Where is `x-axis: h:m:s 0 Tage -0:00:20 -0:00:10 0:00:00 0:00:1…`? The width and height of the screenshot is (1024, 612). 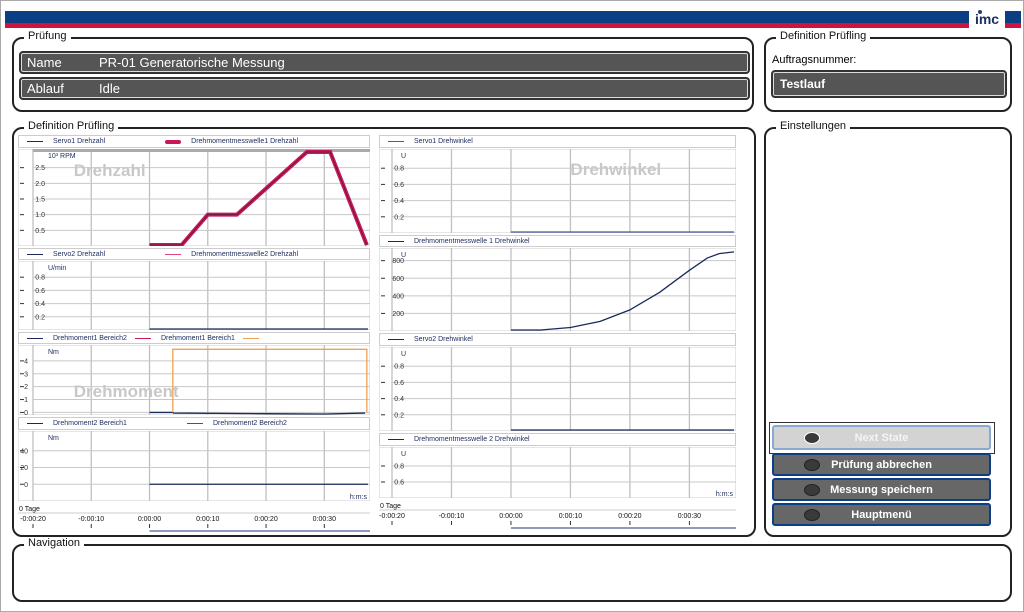
x-axis: h:m:s 0 Tage -0:00:20 -0:00:10 0:00:00 0:00:1… is located at coordinates (194, 513).